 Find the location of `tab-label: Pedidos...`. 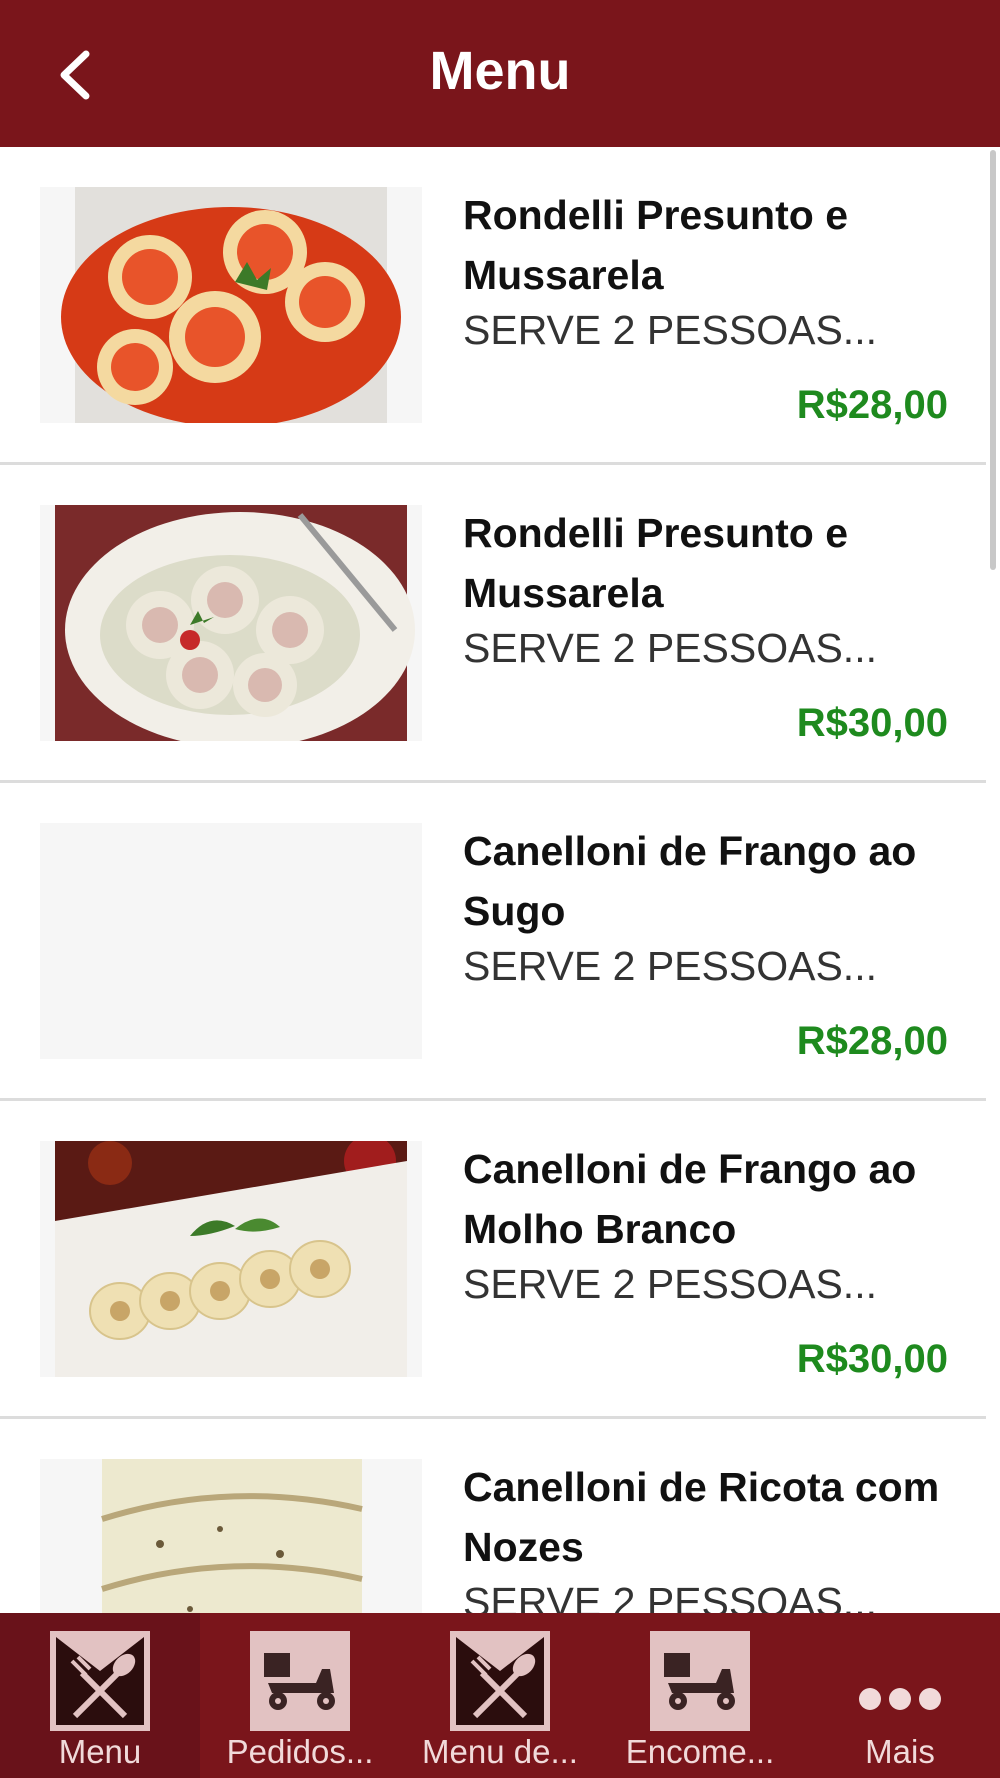

tab-label: Pedidos... is located at coordinates (300, 1751).